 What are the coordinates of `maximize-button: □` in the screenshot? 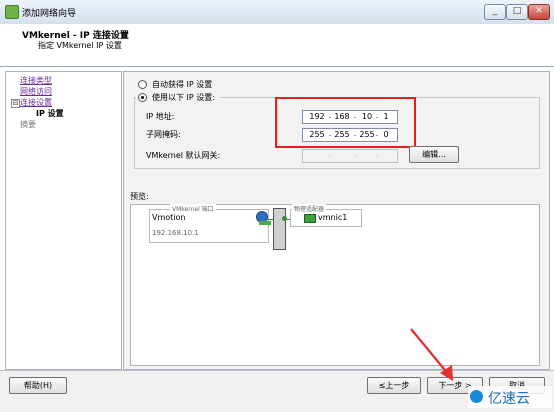 It's located at (517, 12).